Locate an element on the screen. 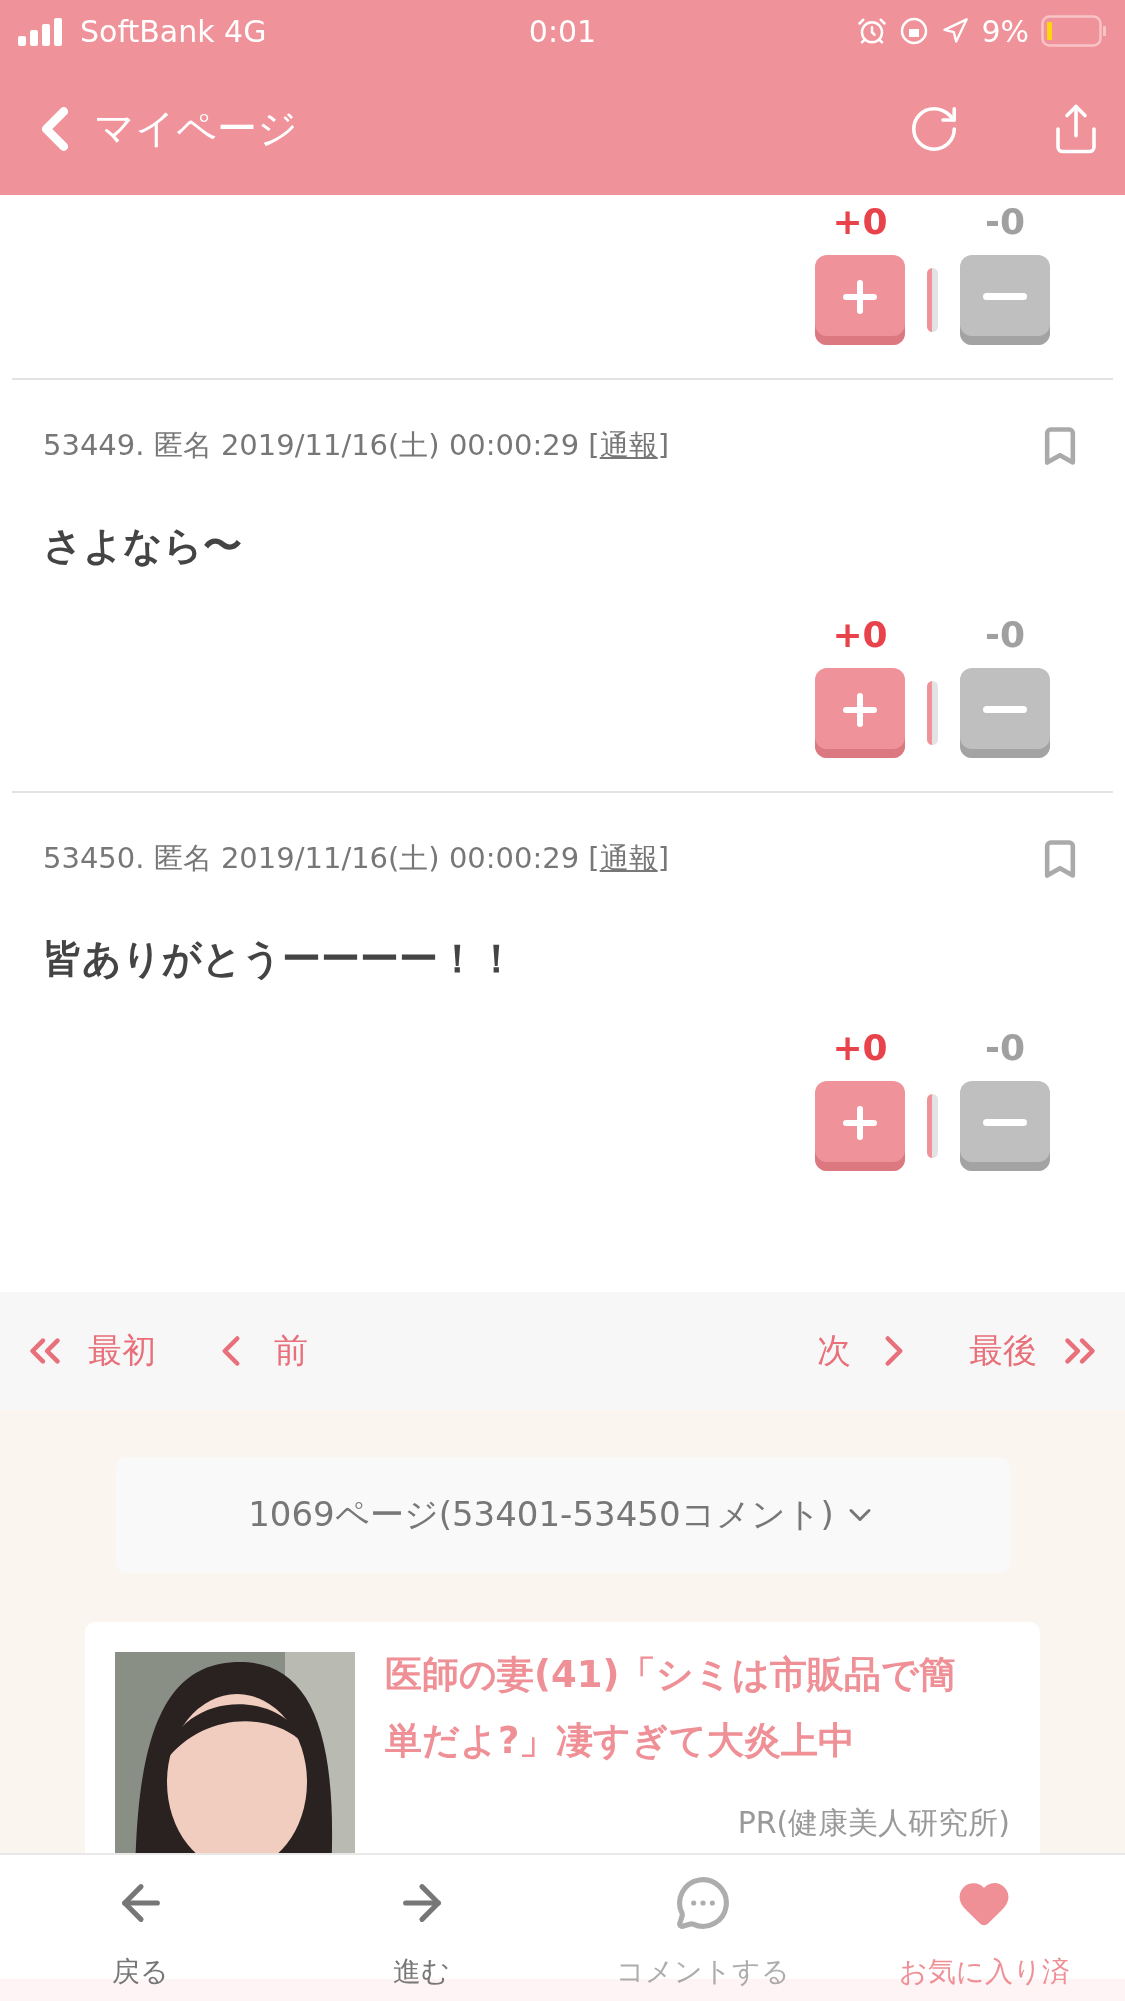  comment-meta: 53449. 匿名 2019/11/16(土) 00:00:29 [通報] is located at coordinates (356, 445).